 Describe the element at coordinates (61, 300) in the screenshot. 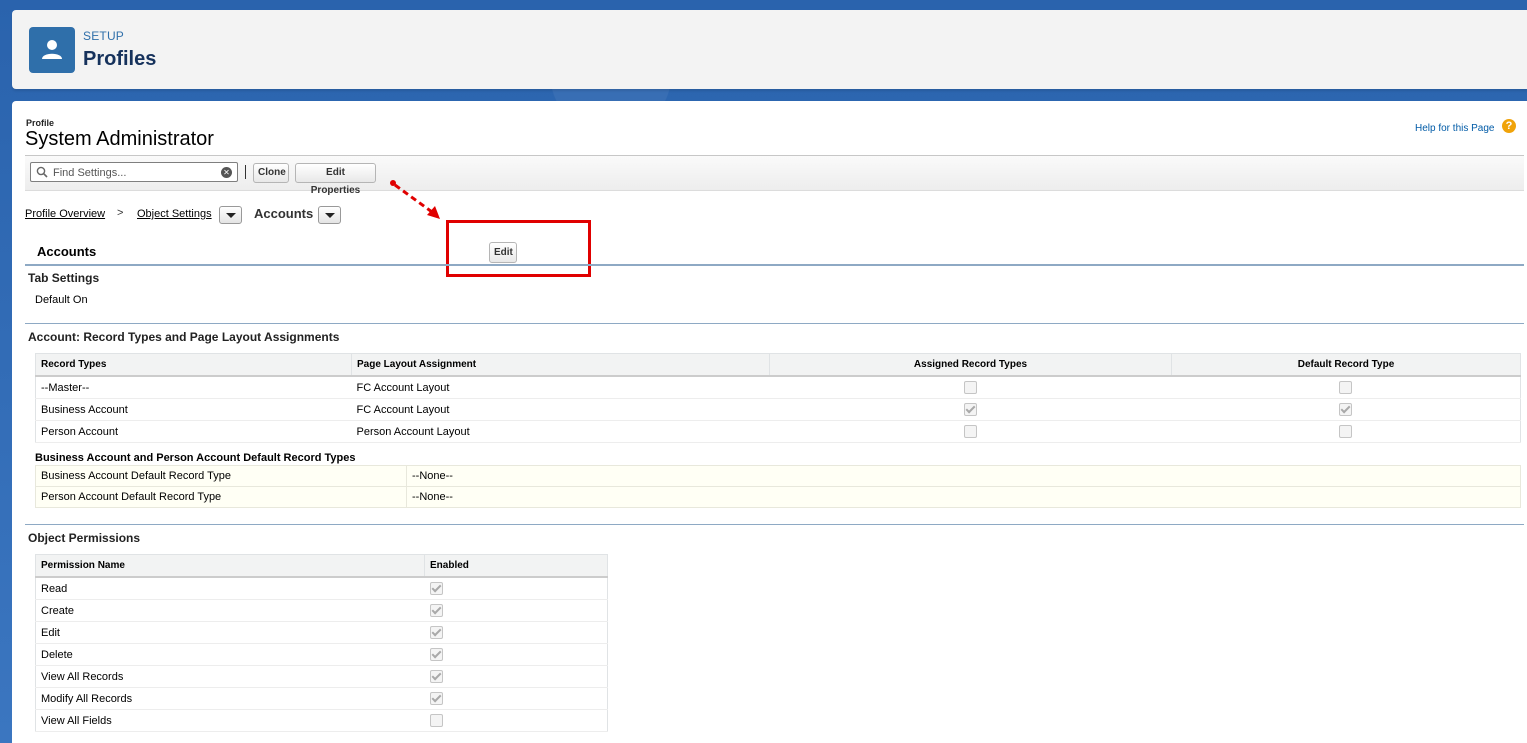

I see `tab-settings-value: Default On` at that location.